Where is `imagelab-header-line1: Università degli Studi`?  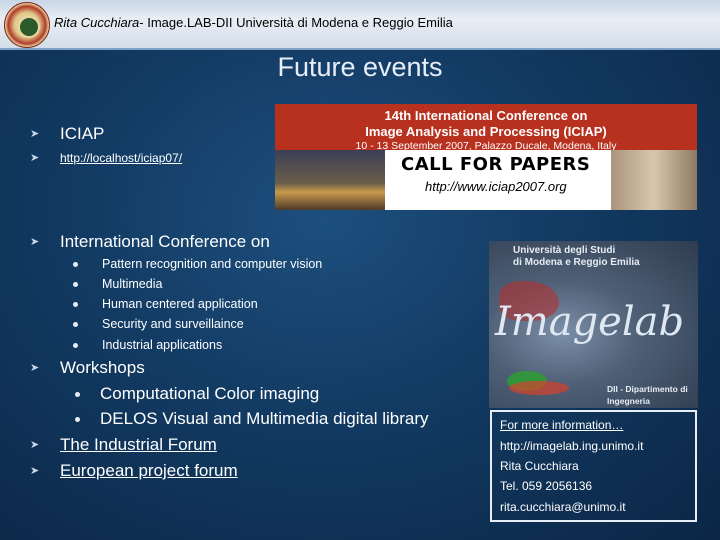
imagelab-header-line1: Università degli Studi is located at coordinates (564, 250).